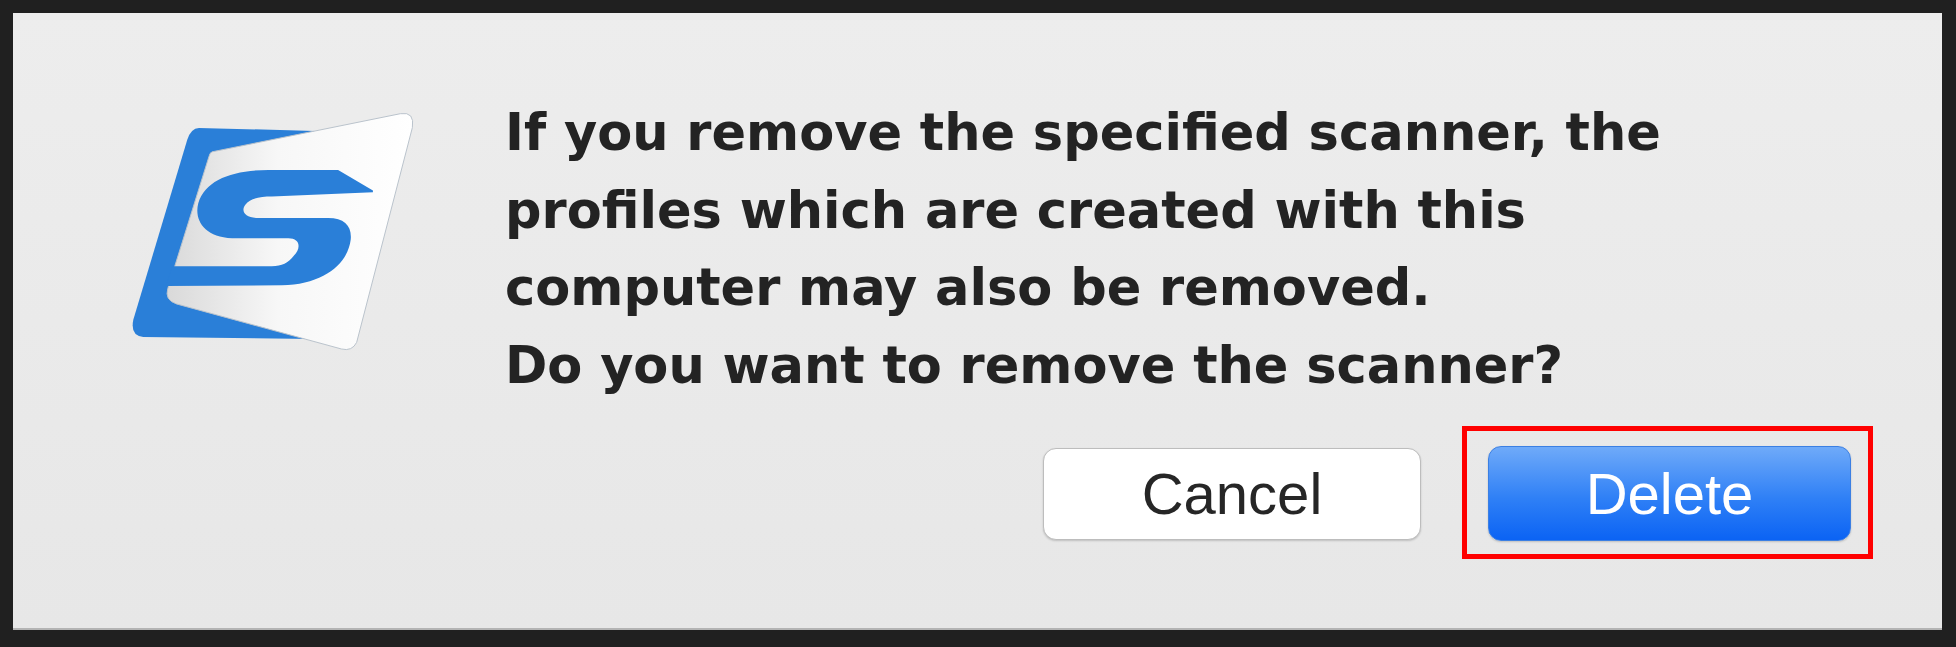 This screenshot has width=1956, height=647. I want to click on question-text: Do you want to remove the scanner?, so click(1035, 365).